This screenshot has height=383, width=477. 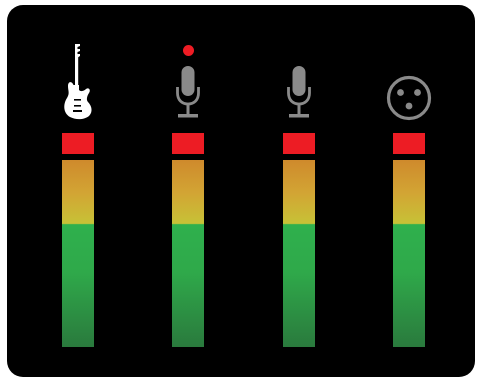 I want to click on record-armed-indicator, so click(x=188, y=50).